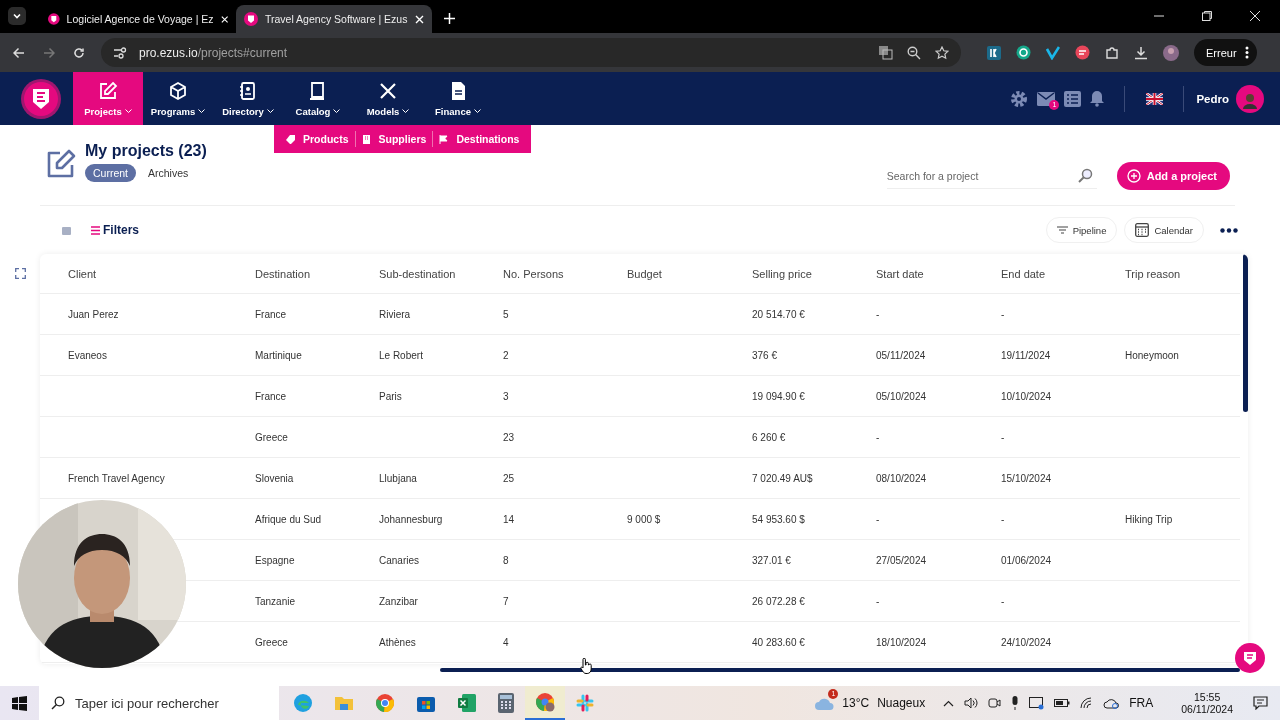 This screenshot has height=720, width=1280. What do you see at coordinates (41, 98) in the screenshot?
I see `logo-icon` at bounding box center [41, 98].